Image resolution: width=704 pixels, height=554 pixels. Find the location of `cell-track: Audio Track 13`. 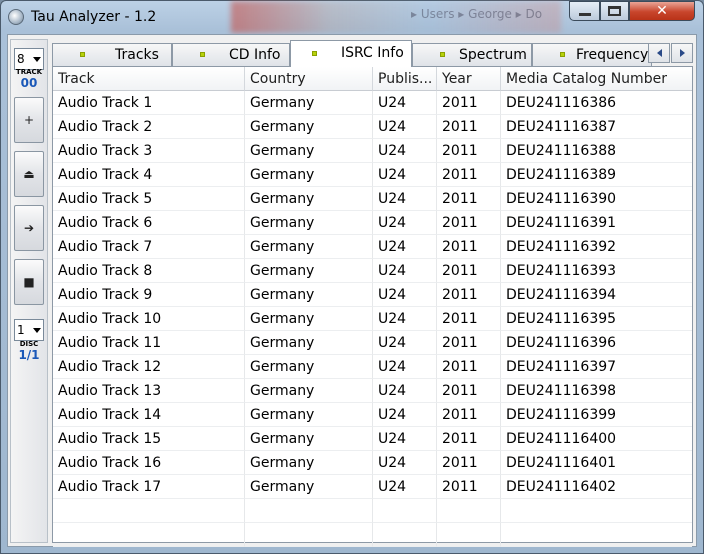

cell-track: Audio Track 13 is located at coordinates (149, 391).